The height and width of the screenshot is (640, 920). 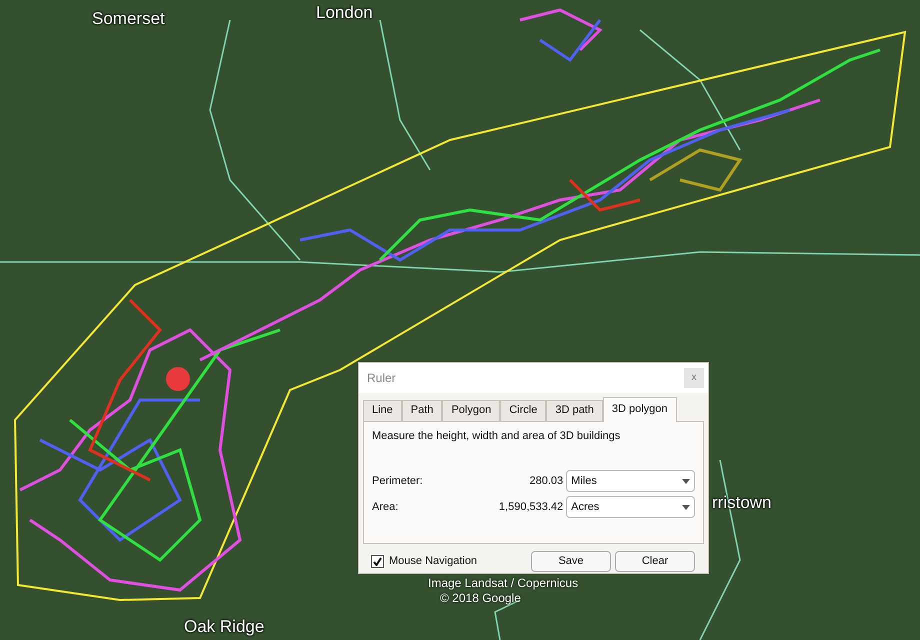 I want to click on tab: 3D path, so click(x=574, y=410).